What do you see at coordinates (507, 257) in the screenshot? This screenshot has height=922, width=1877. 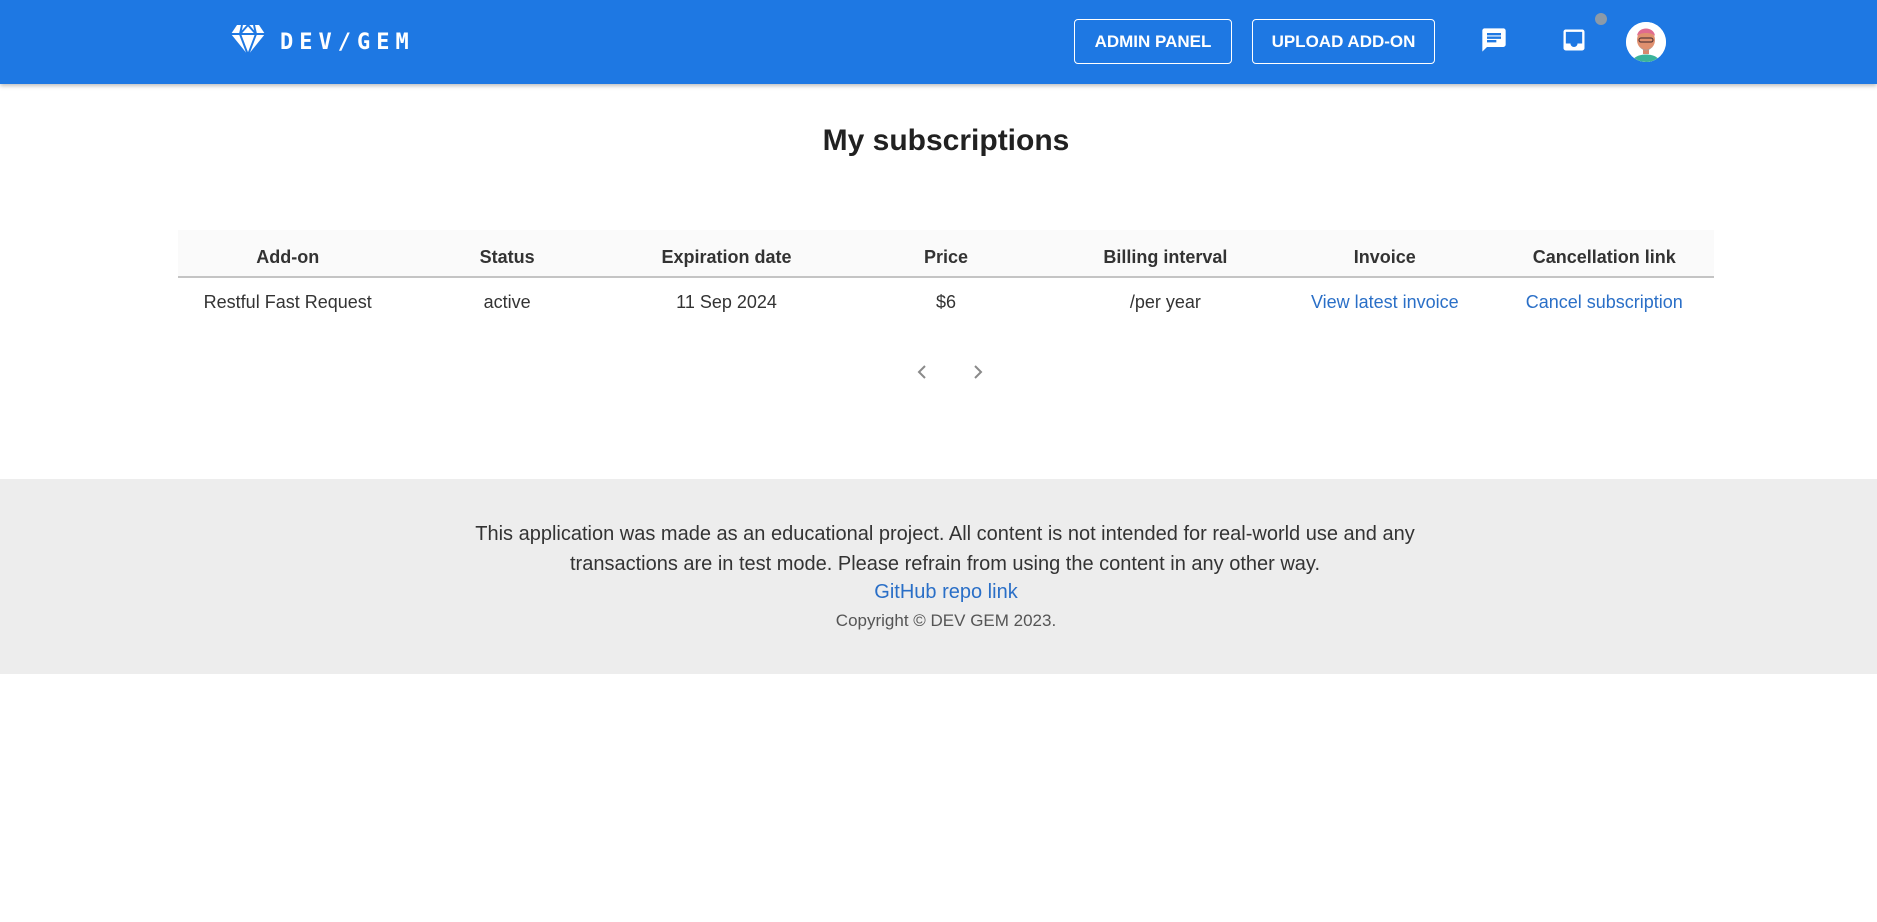 I see `column-header-status: Status` at bounding box center [507, 257].